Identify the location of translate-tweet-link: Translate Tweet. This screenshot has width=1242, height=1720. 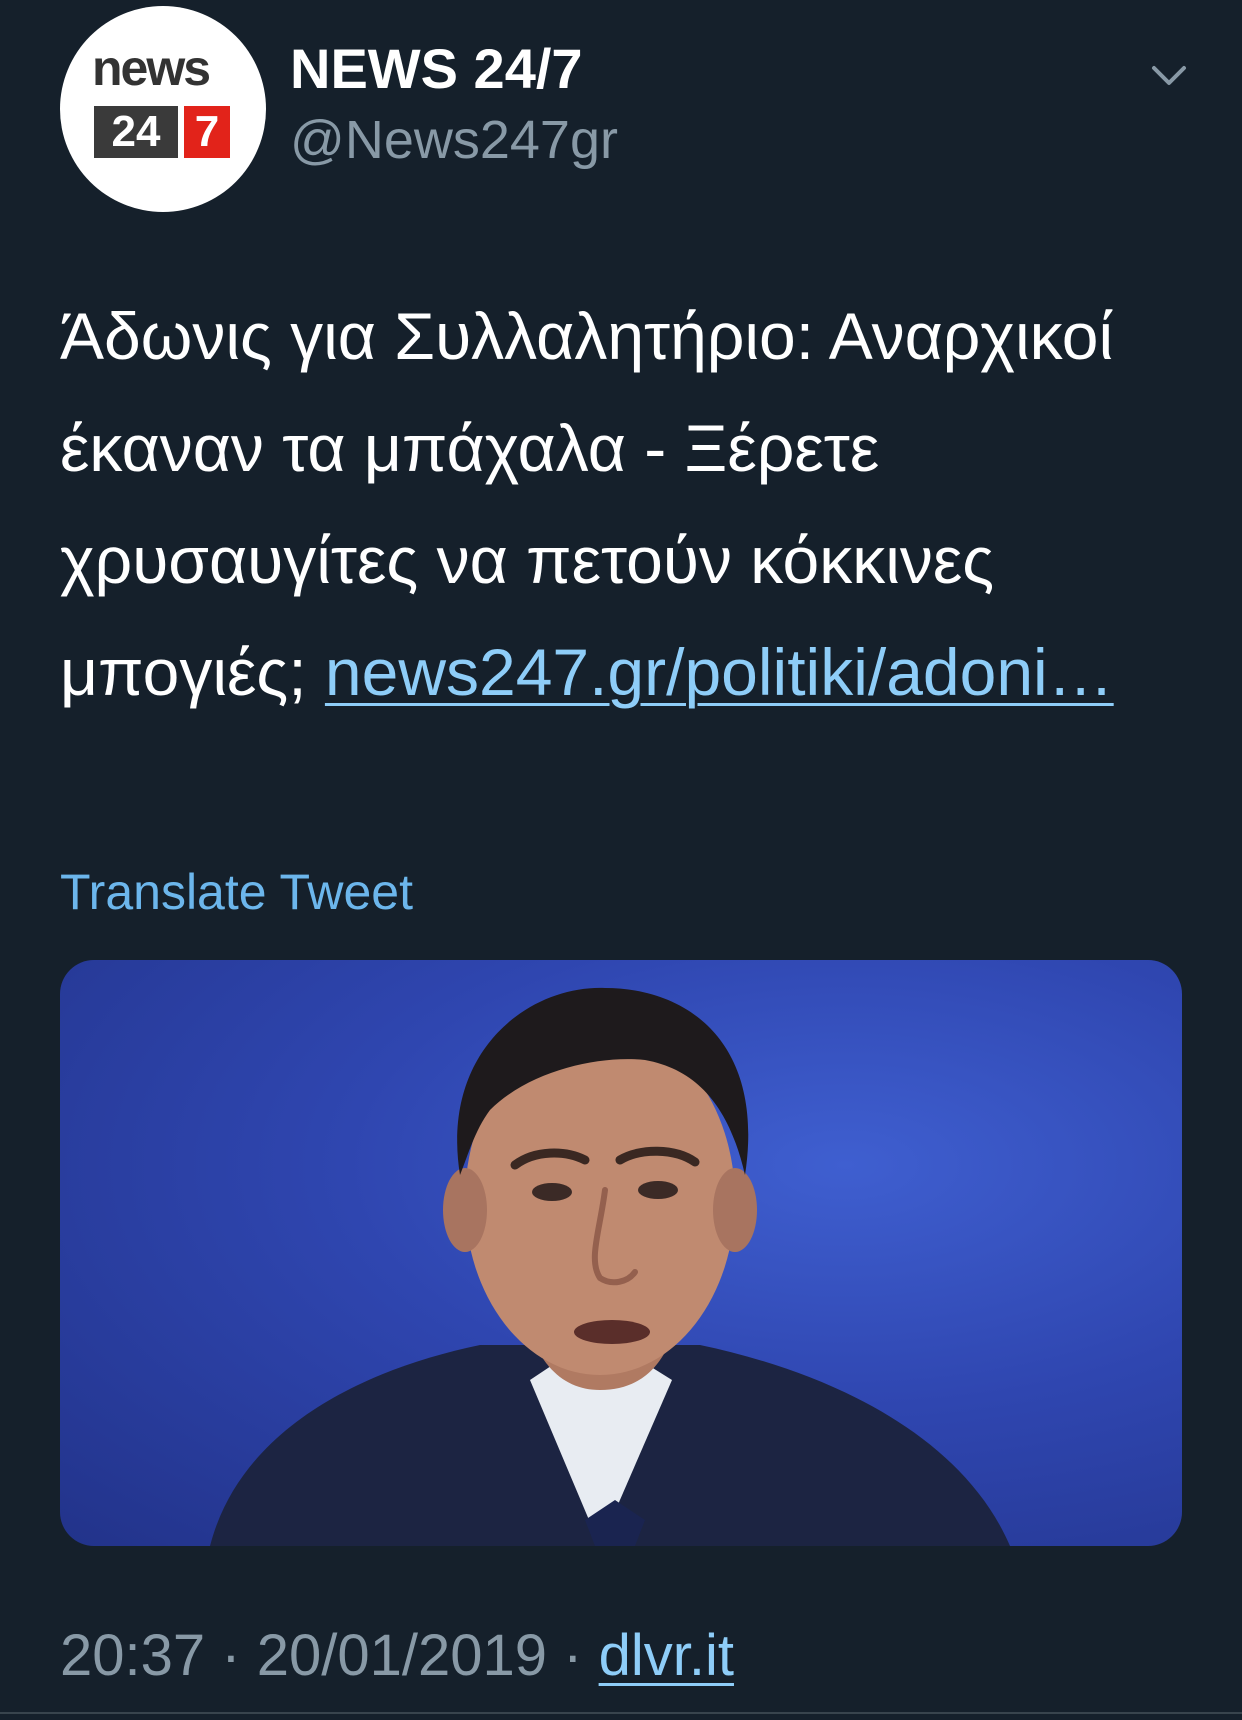
(236, 892).